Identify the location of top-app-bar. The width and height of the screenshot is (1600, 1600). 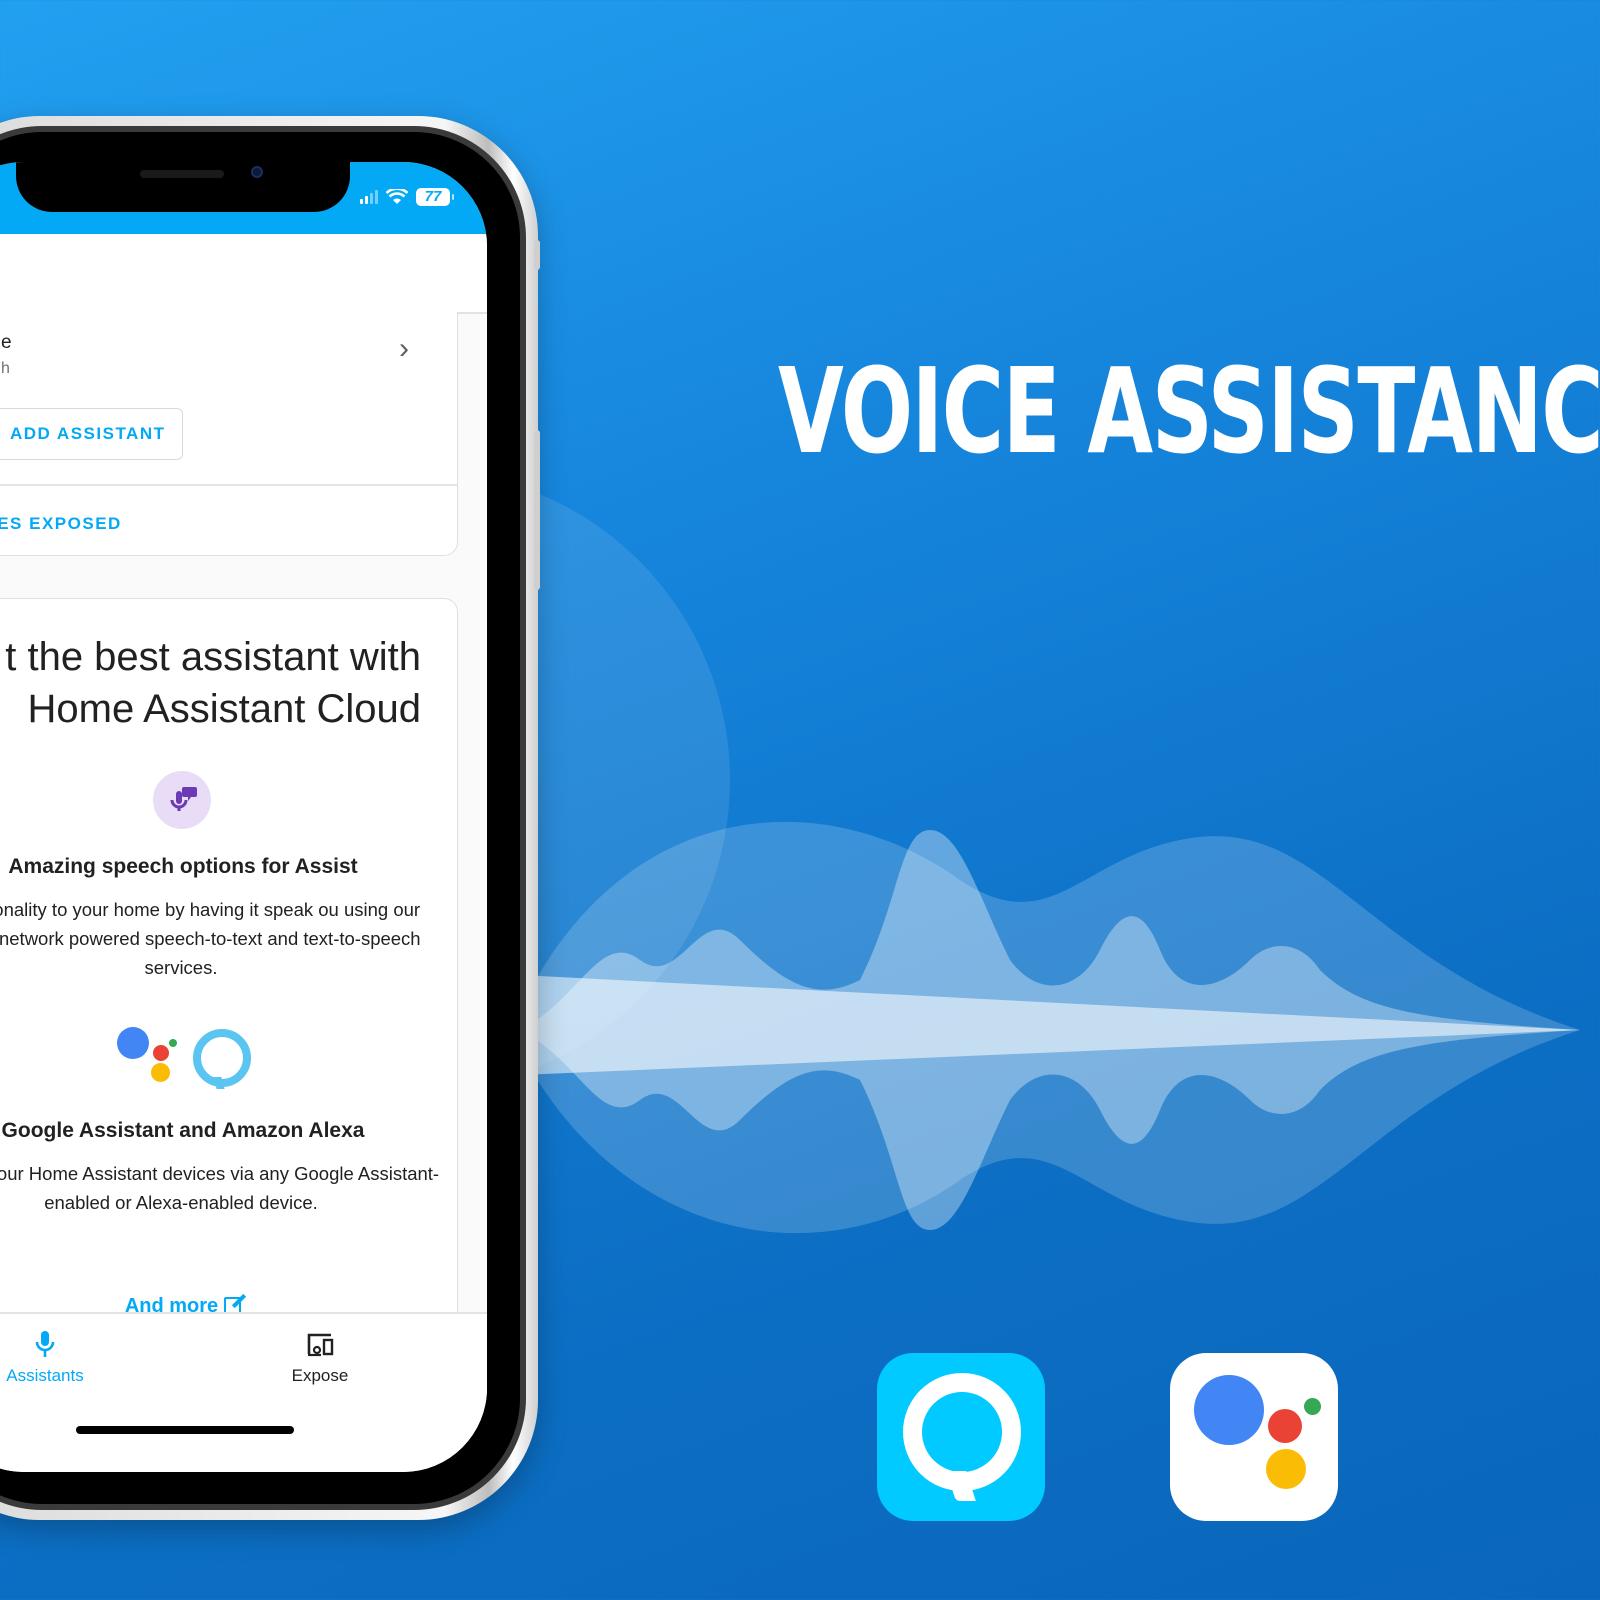
(243, 274).